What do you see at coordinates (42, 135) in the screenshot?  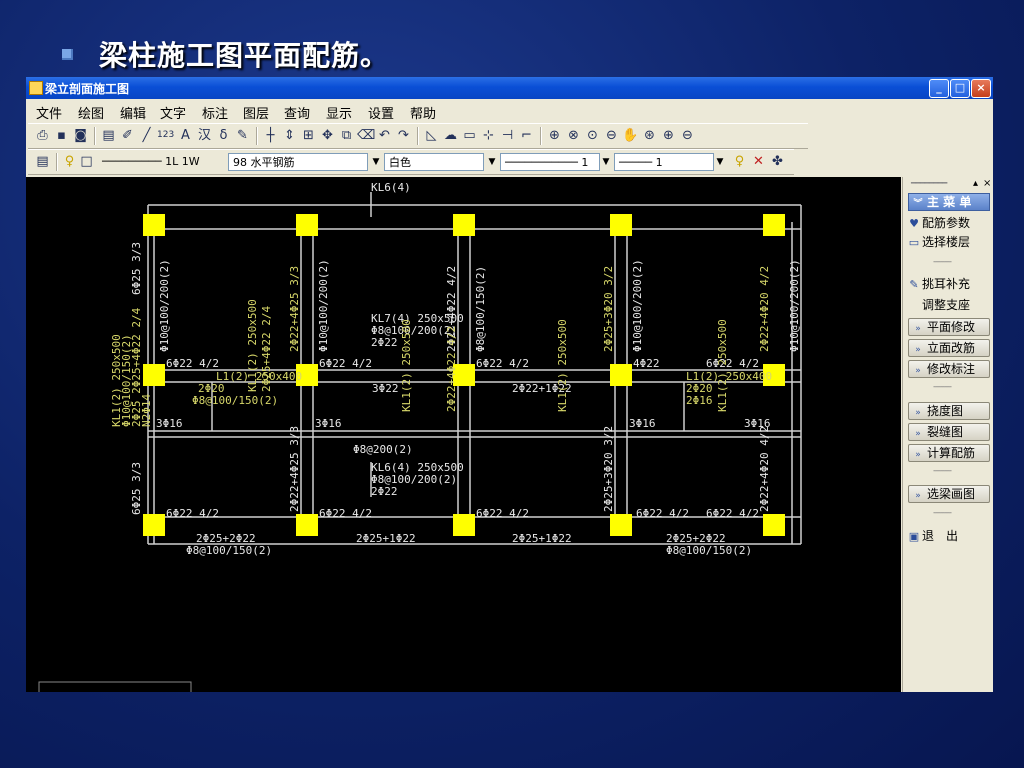 I see `print-icon: ⎙` at bounding box center [42, 135].